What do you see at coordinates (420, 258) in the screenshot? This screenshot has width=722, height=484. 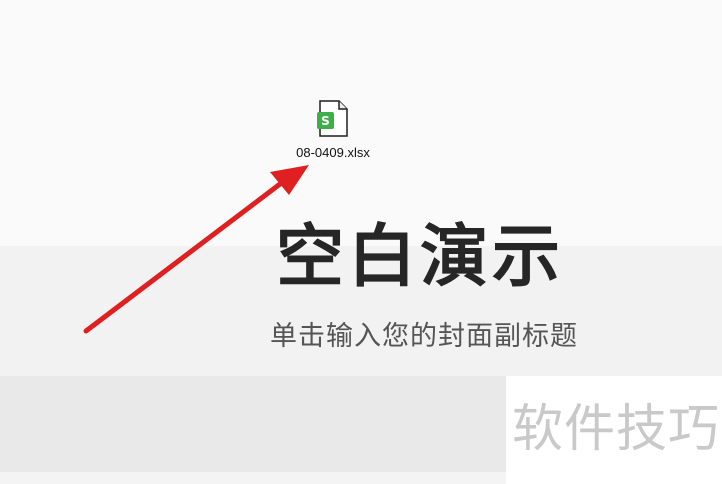 I see `slide-title: 空白演示` at bounding box center [420, 258].